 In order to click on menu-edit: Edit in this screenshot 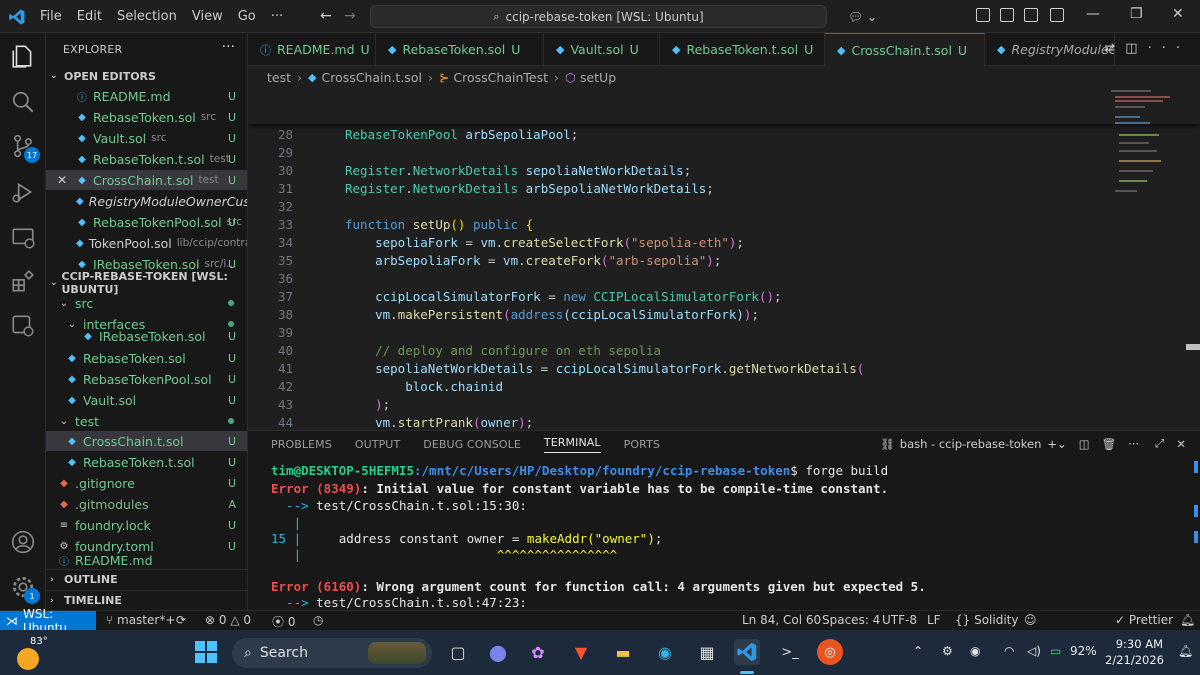, I will do `click(89, 16)`.